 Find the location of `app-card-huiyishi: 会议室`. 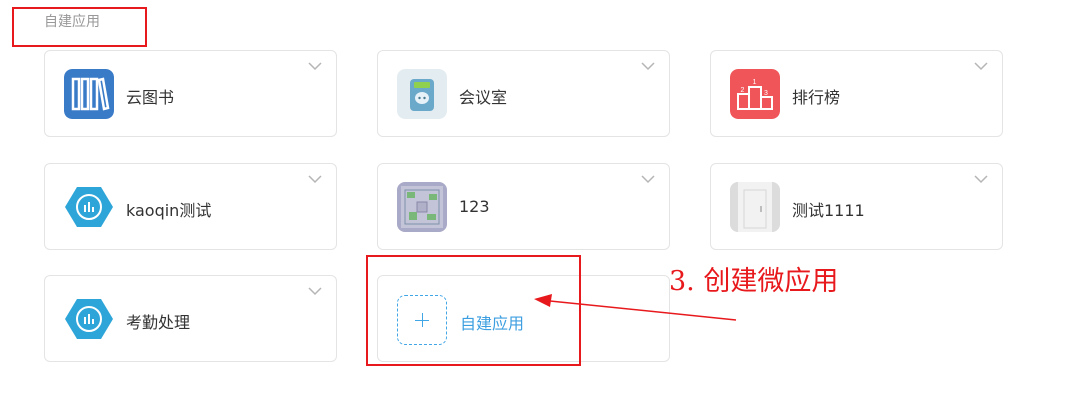

app-card-huiyishi: 会议室 is located at coordinates (523, 93).